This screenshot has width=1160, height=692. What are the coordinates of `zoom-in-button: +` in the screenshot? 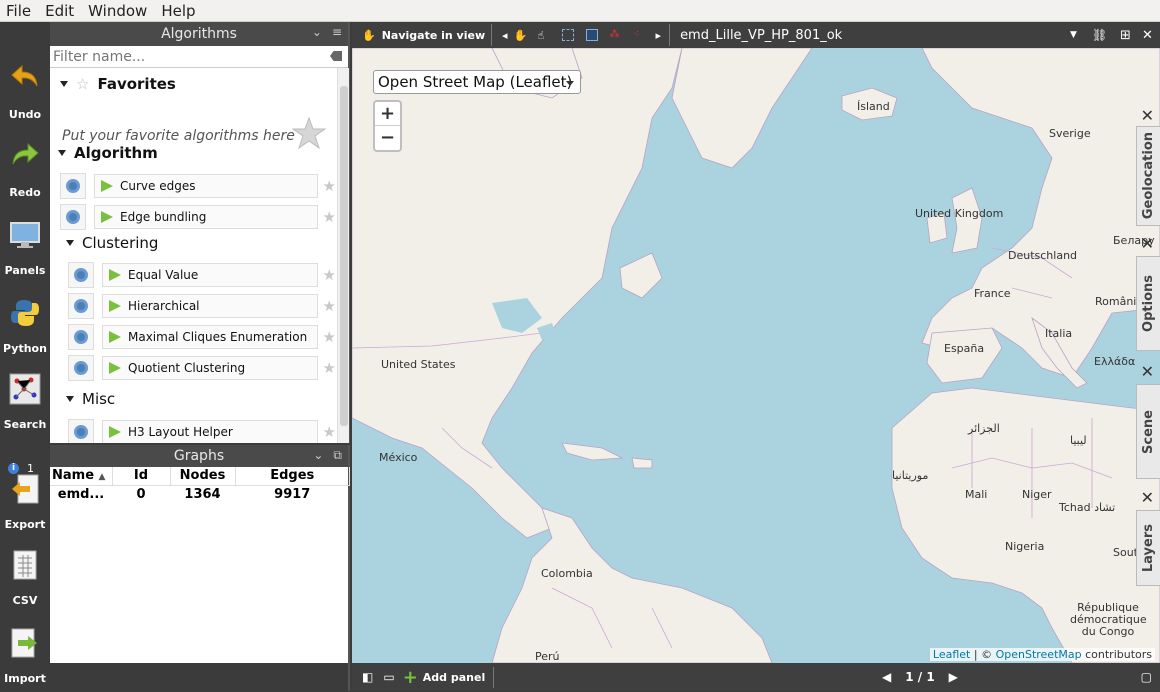 It's located at (387, 114).